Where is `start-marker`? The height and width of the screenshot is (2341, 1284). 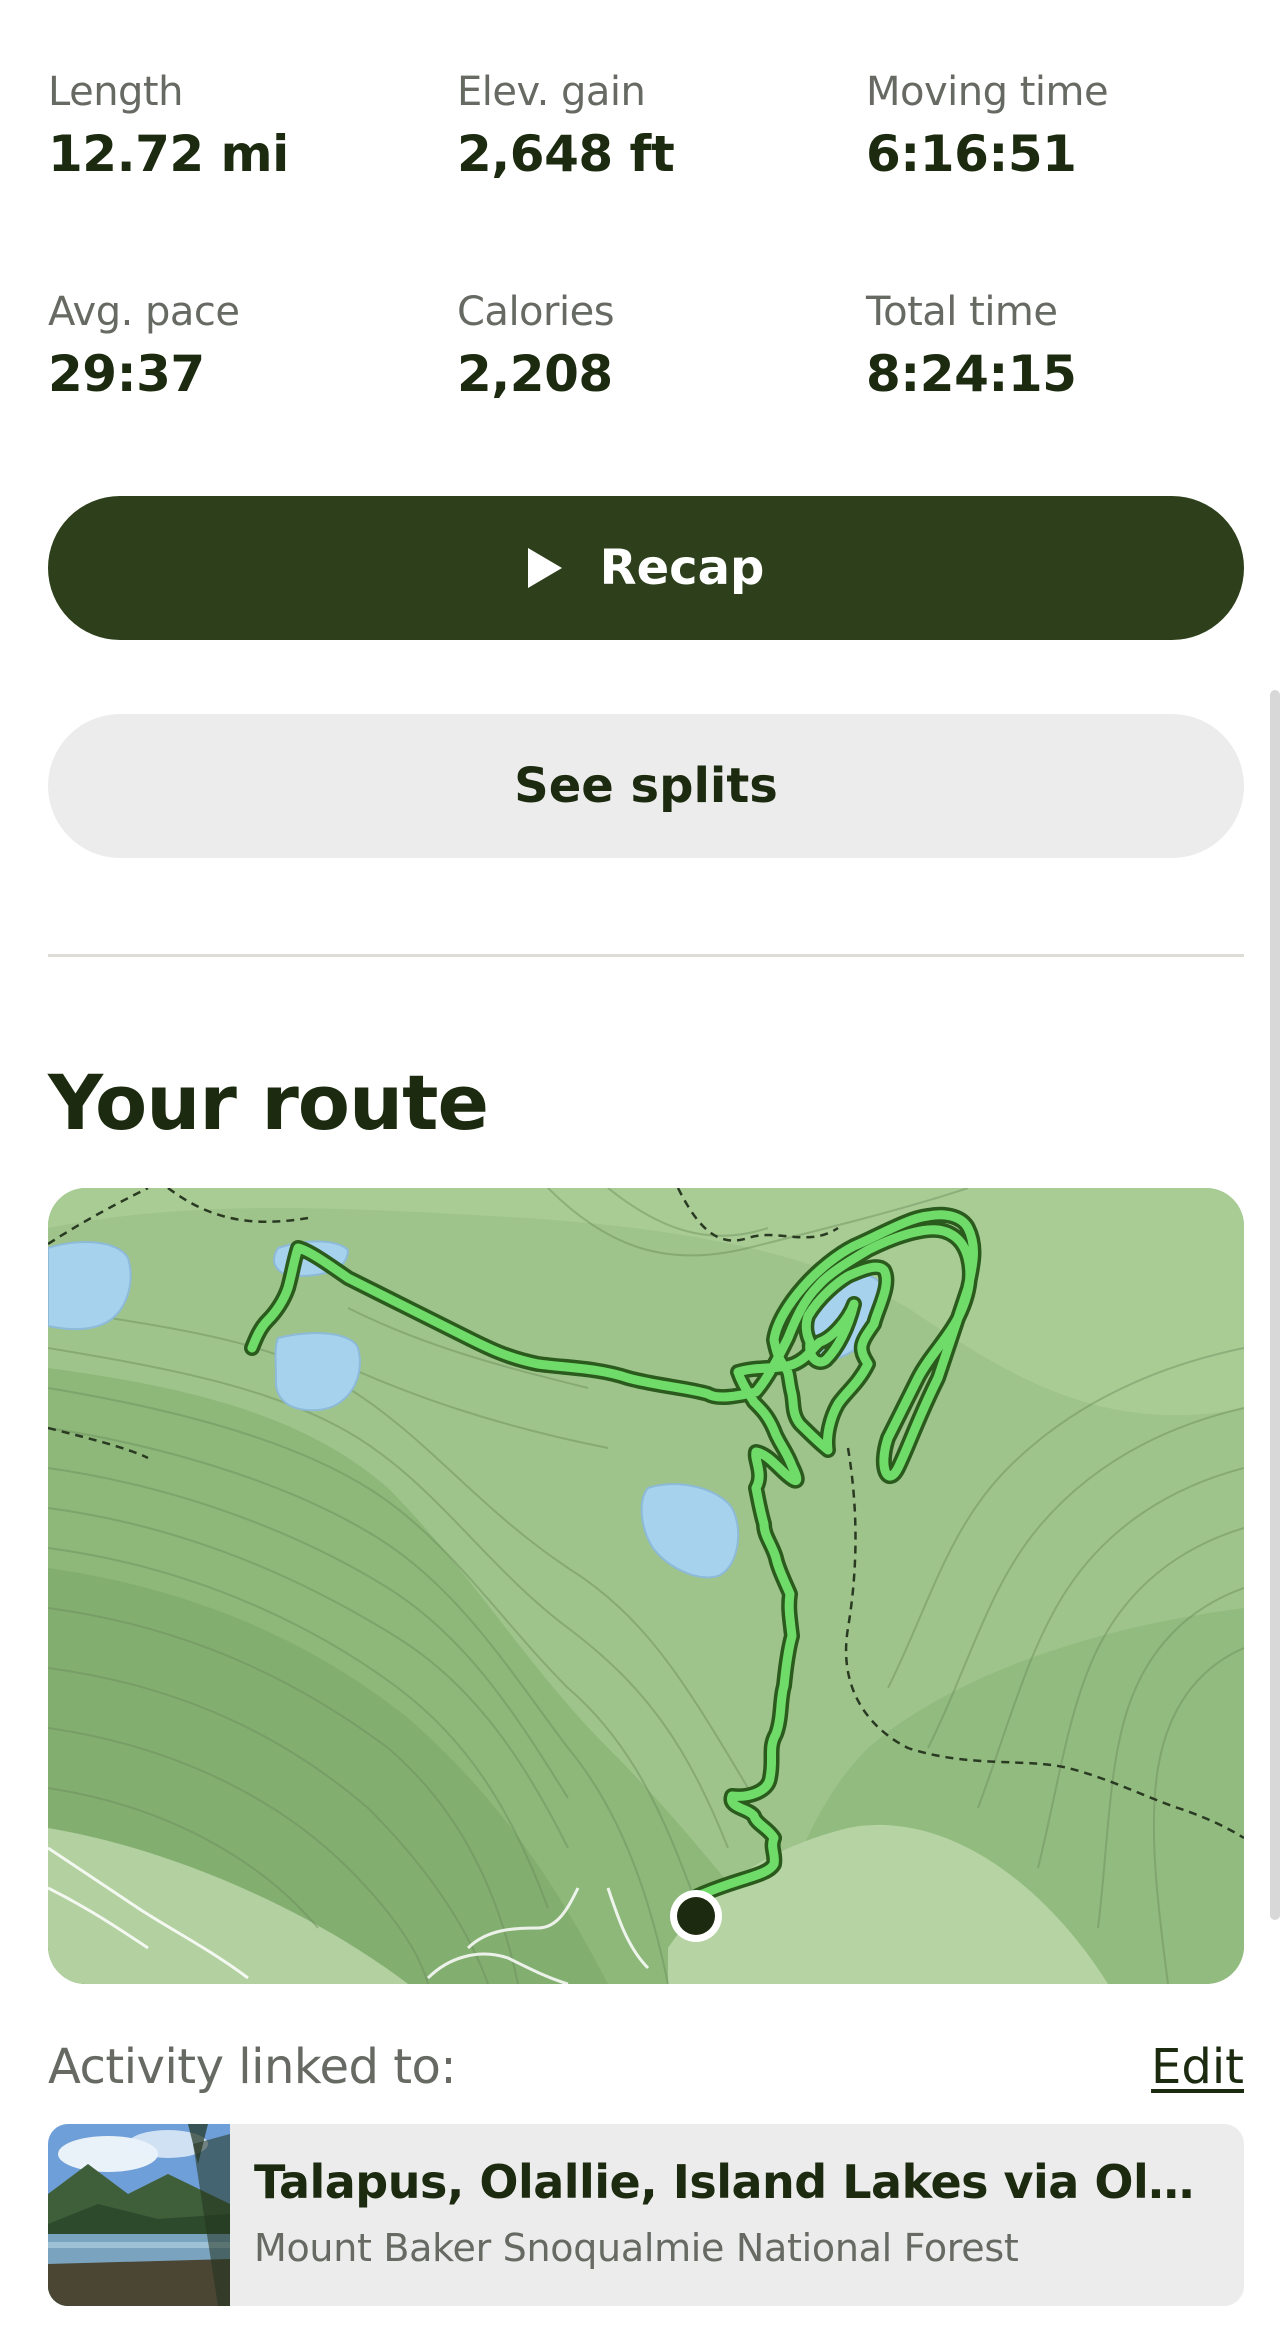
start-marker is located at coordinates (696, 1916).